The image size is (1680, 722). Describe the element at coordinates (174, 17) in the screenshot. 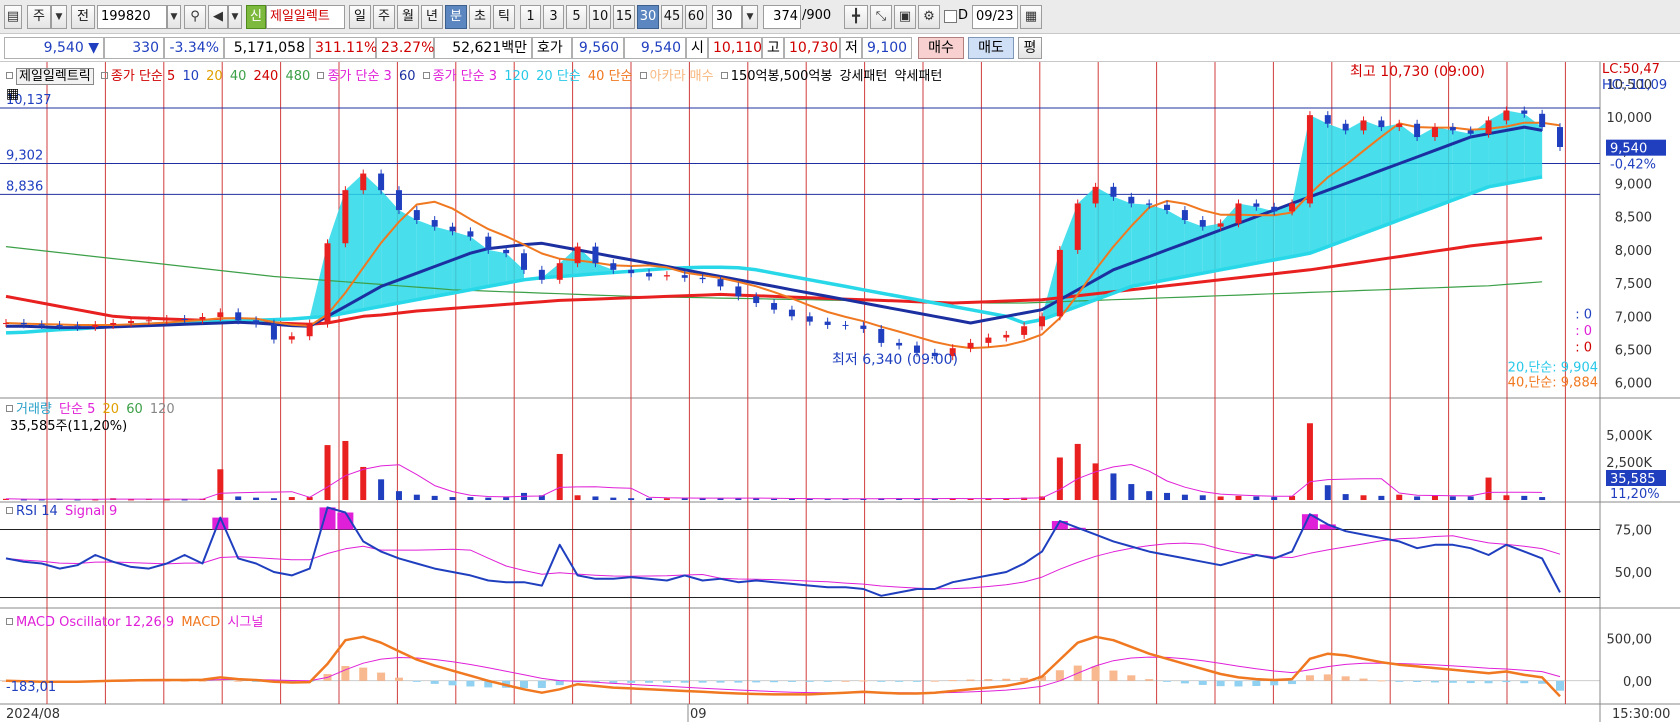

I see `code-dropdown-icon: ▼` at that location.